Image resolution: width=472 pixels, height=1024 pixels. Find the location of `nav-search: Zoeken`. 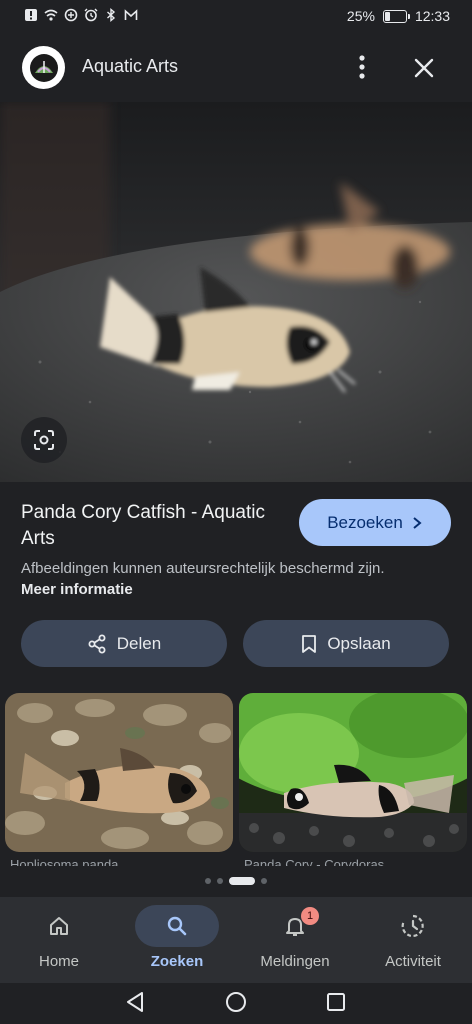

nav-search: Zoeken is located at coordinates (177, 942).